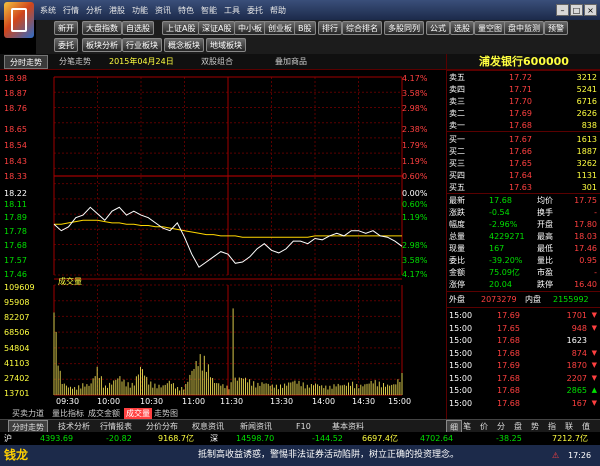 This screenshot has width=600, height=466. Describe the element at coordinates (194, 401) in the screenshot. I see `time-tick-label: 11:00` at that location.